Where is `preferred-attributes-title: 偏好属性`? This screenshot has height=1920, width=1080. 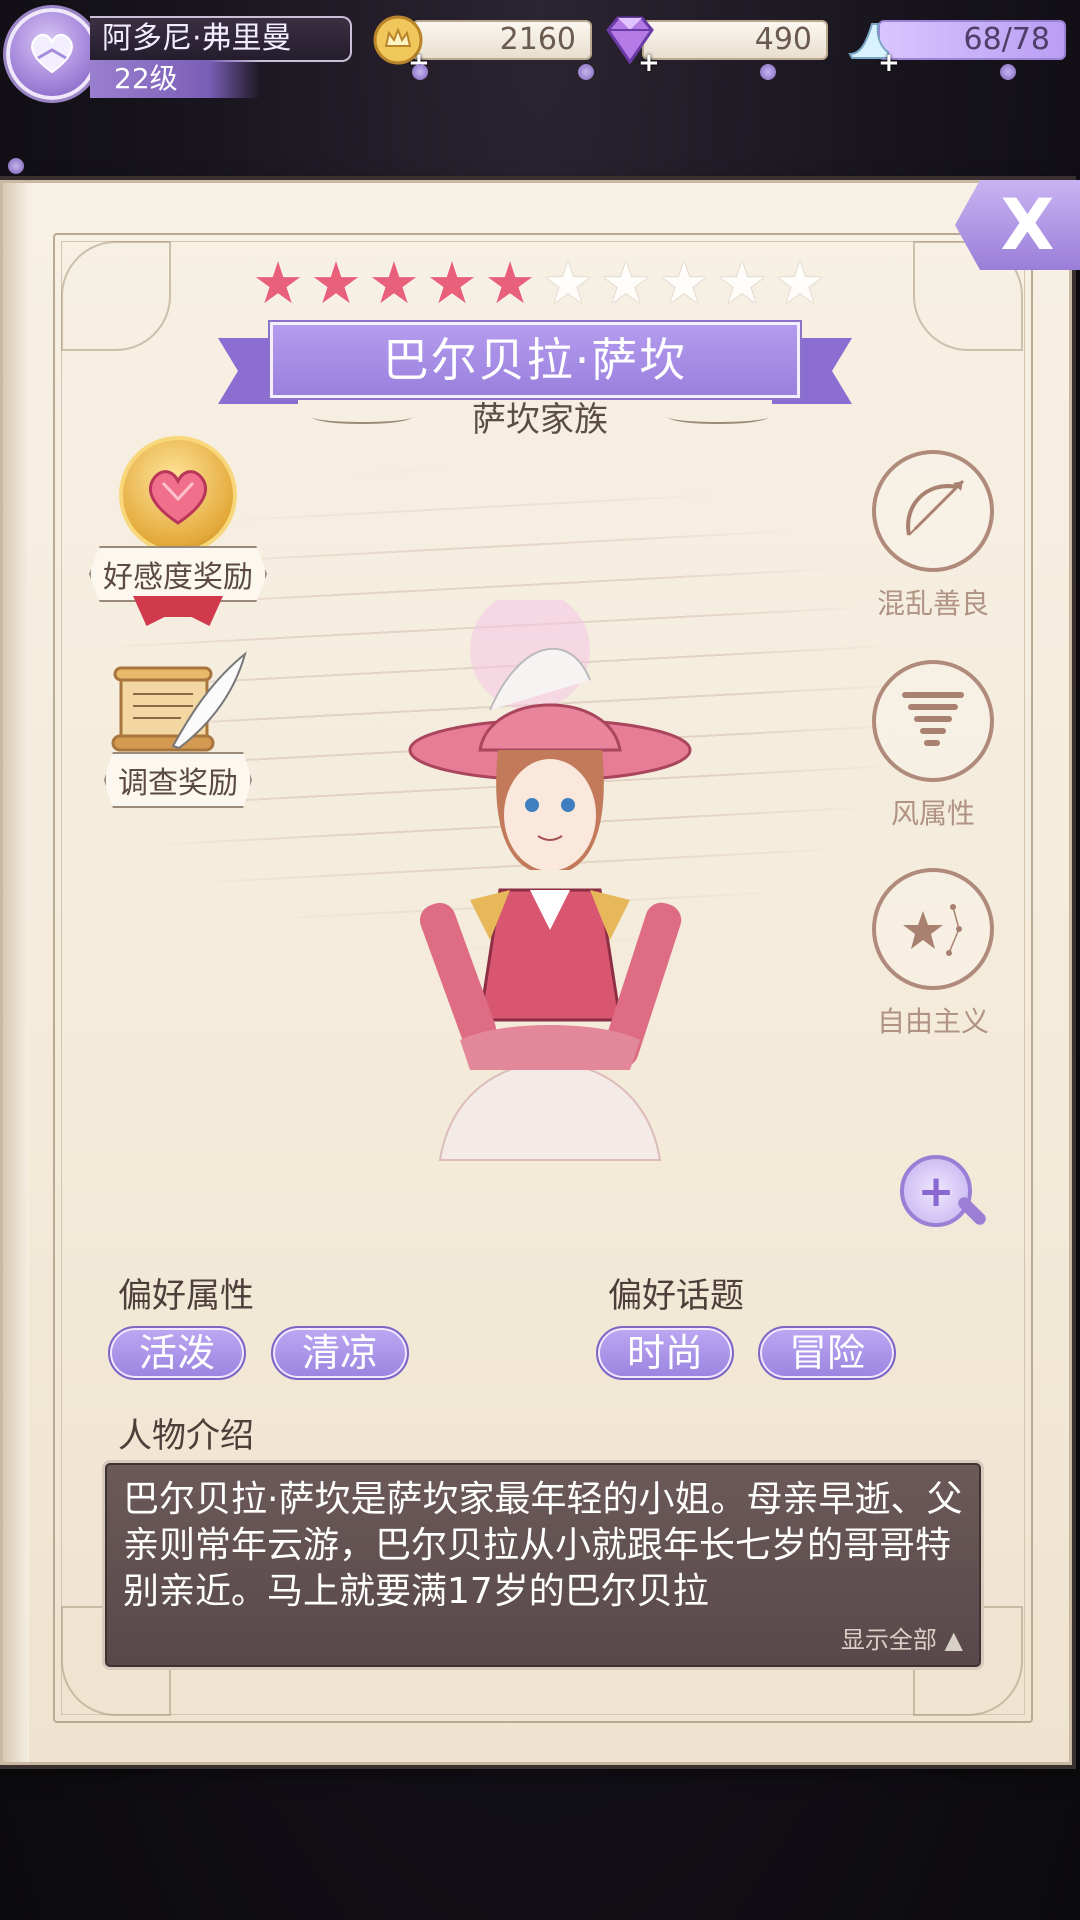
preferred-attributes-title: 偏好属性 is located at coordinates (186, 1296).